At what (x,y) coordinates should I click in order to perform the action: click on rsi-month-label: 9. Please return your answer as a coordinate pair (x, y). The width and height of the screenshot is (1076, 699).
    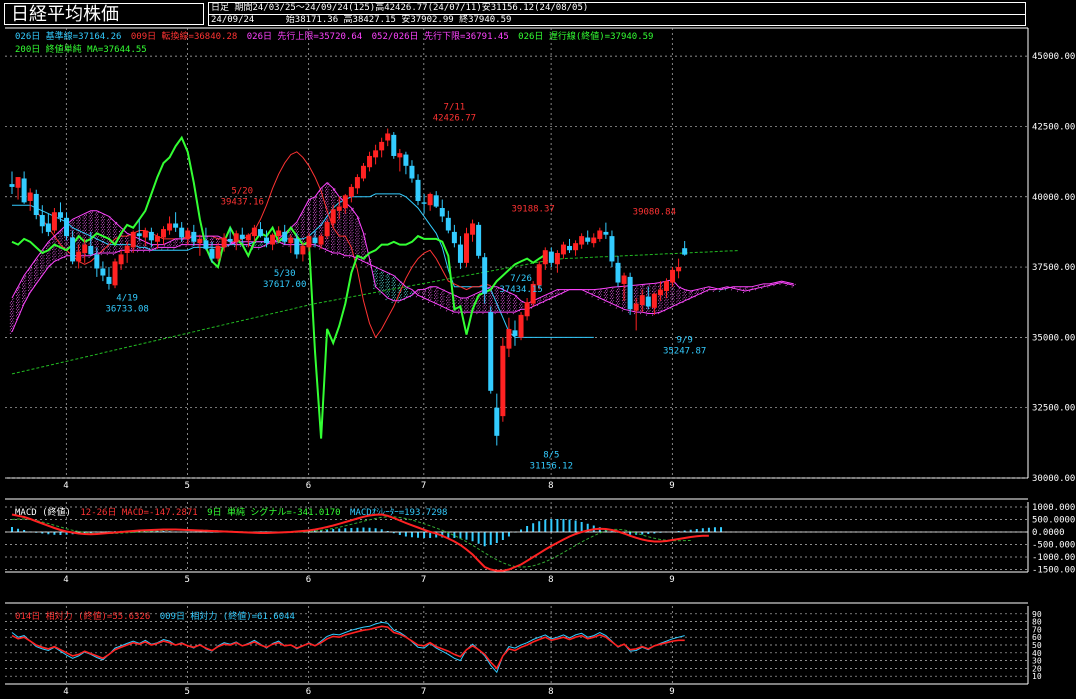
    Looking at the image, I should click on (671, 692).